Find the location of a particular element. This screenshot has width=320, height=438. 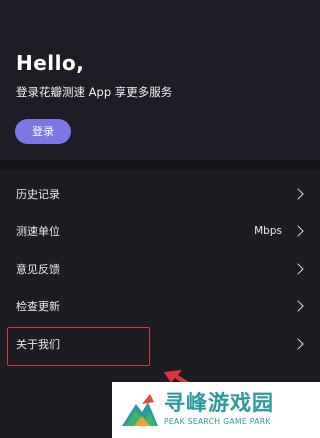

menu-item-label: 测速单位 is located at coordinates (38, 232).